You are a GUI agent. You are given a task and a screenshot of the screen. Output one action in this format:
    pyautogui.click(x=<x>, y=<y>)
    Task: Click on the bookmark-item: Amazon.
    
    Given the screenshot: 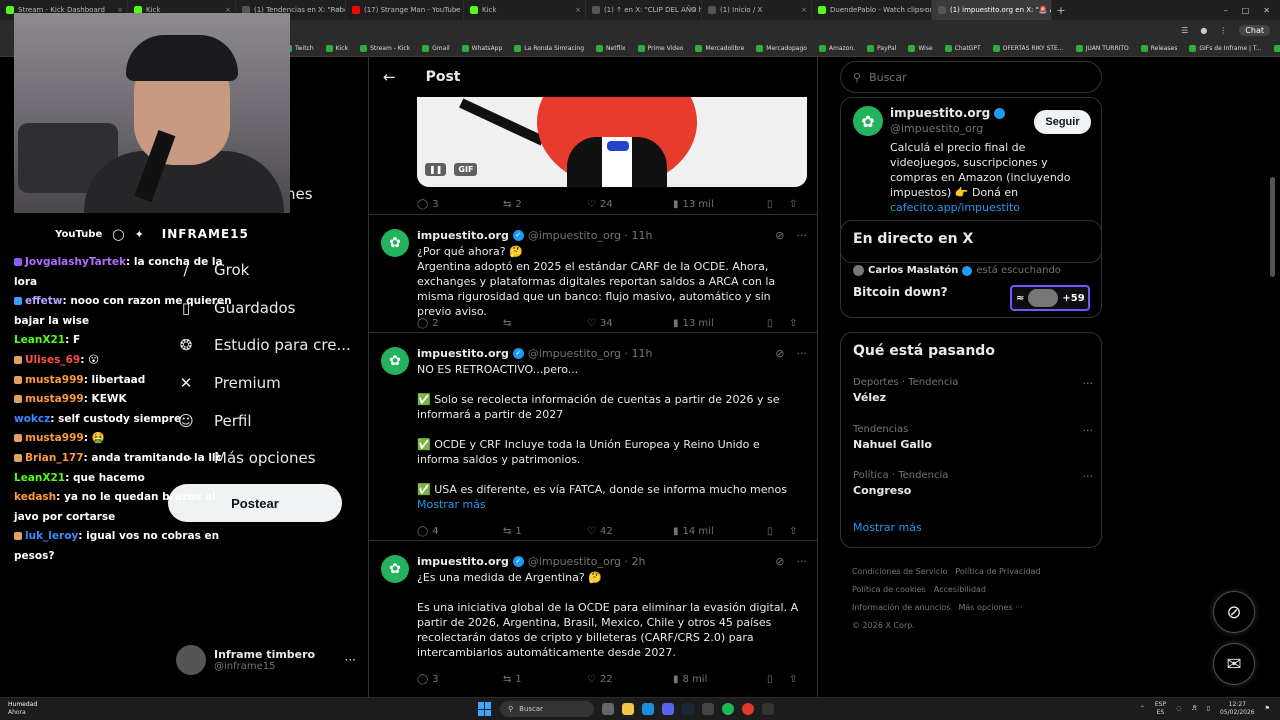 What is the action you would take?
    pyautogui.click(x=836, y=48)
    